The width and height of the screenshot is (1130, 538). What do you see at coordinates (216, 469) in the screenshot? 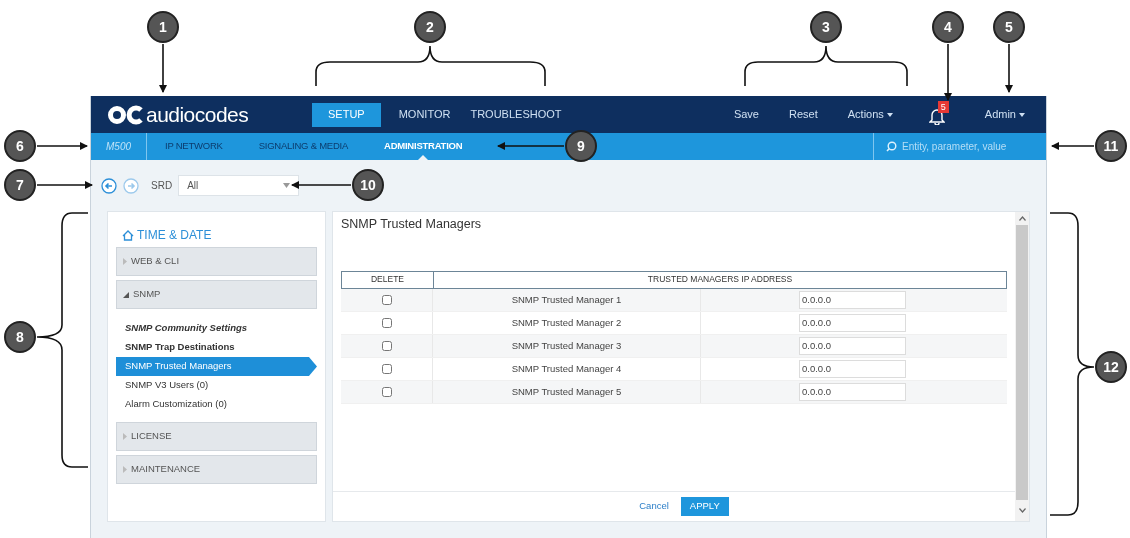
I see `accordion-header: MAINTENANCE` at bounding box center [216, 469].